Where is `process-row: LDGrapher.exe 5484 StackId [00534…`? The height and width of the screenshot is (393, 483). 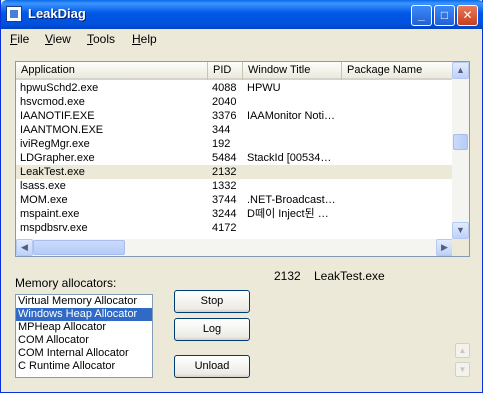 process-row: LDGrapher.exe 5484 StackId [00534… is located at coordinates (234, 158).